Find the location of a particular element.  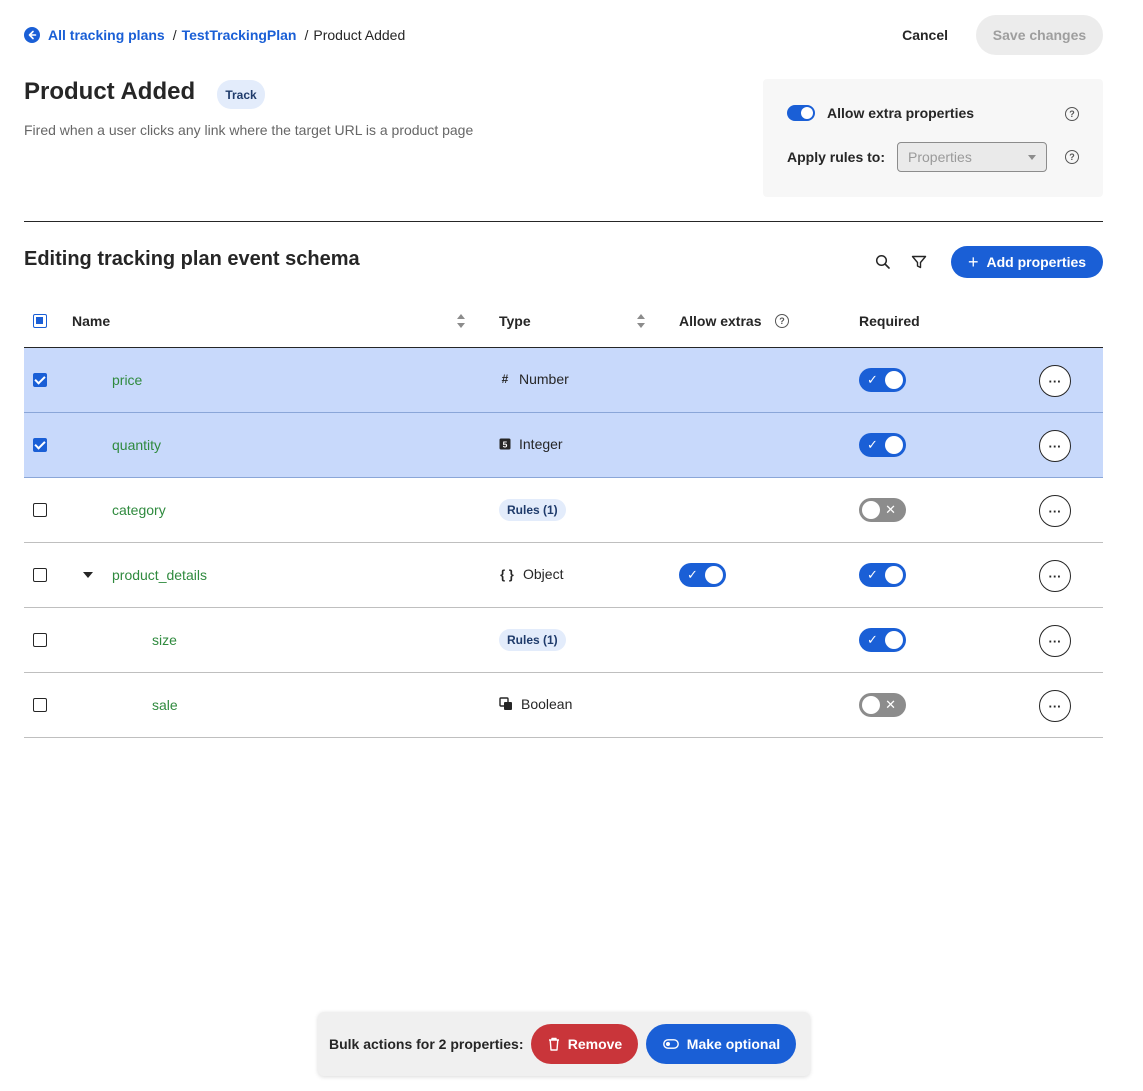

breadcrumb-tracking-plan: TestTrackingPlan is located at coordinates (239, 35).